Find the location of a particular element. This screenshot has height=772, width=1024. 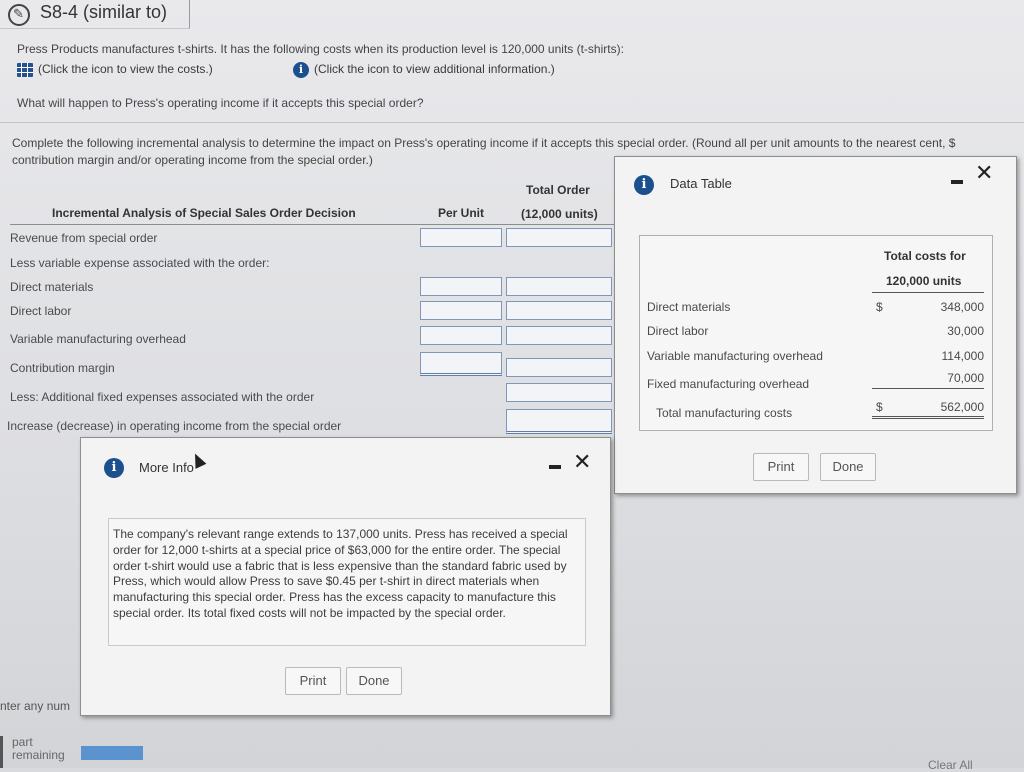

total-order-header: Total Order is located at coordinates (558, 190).